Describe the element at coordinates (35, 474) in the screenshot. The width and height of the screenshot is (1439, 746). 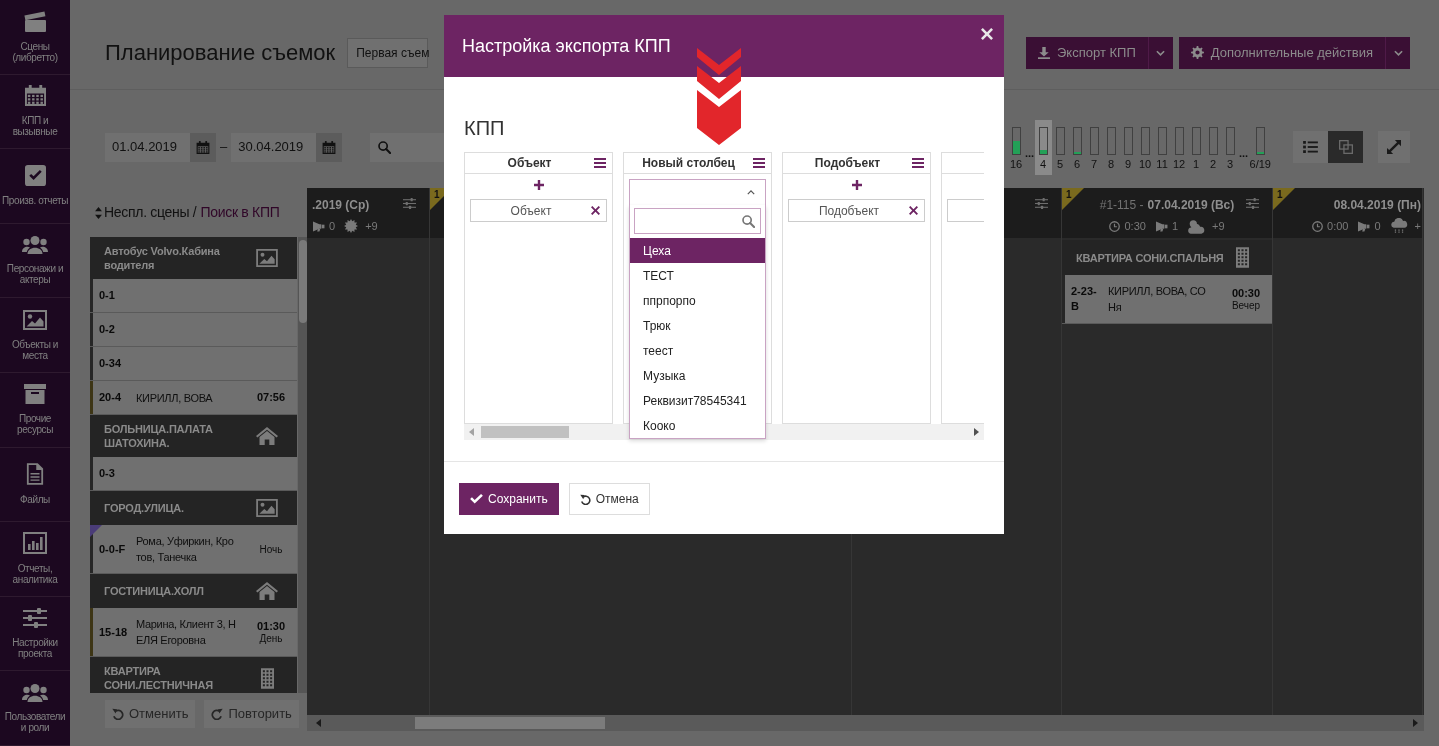
I see `document-icon` at that location.